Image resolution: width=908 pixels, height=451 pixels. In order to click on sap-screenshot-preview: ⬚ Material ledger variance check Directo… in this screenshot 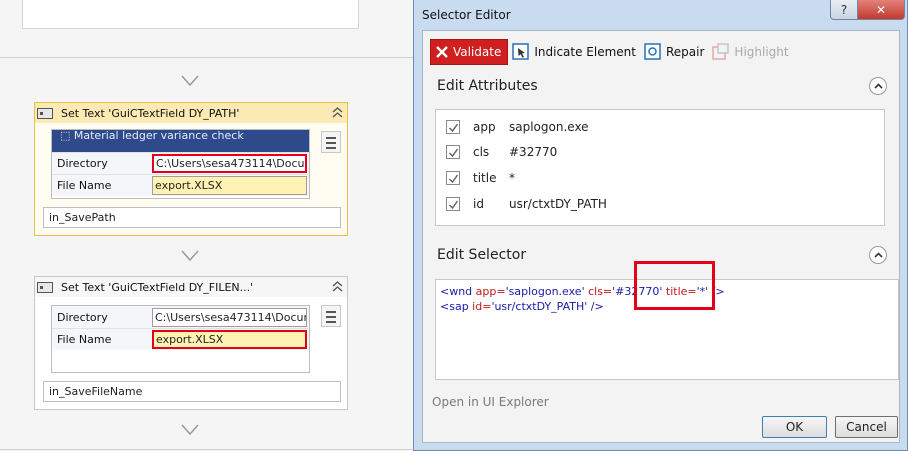, I will do `click(180, 164)`.